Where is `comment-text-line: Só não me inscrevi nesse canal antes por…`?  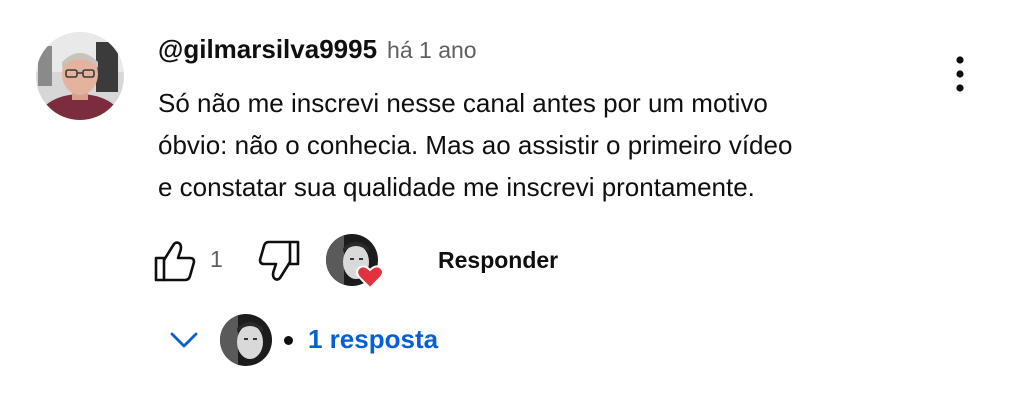 comment-text-line: Só não me inscrevi nesse canal antes por… is located at coordinates (463, 103).